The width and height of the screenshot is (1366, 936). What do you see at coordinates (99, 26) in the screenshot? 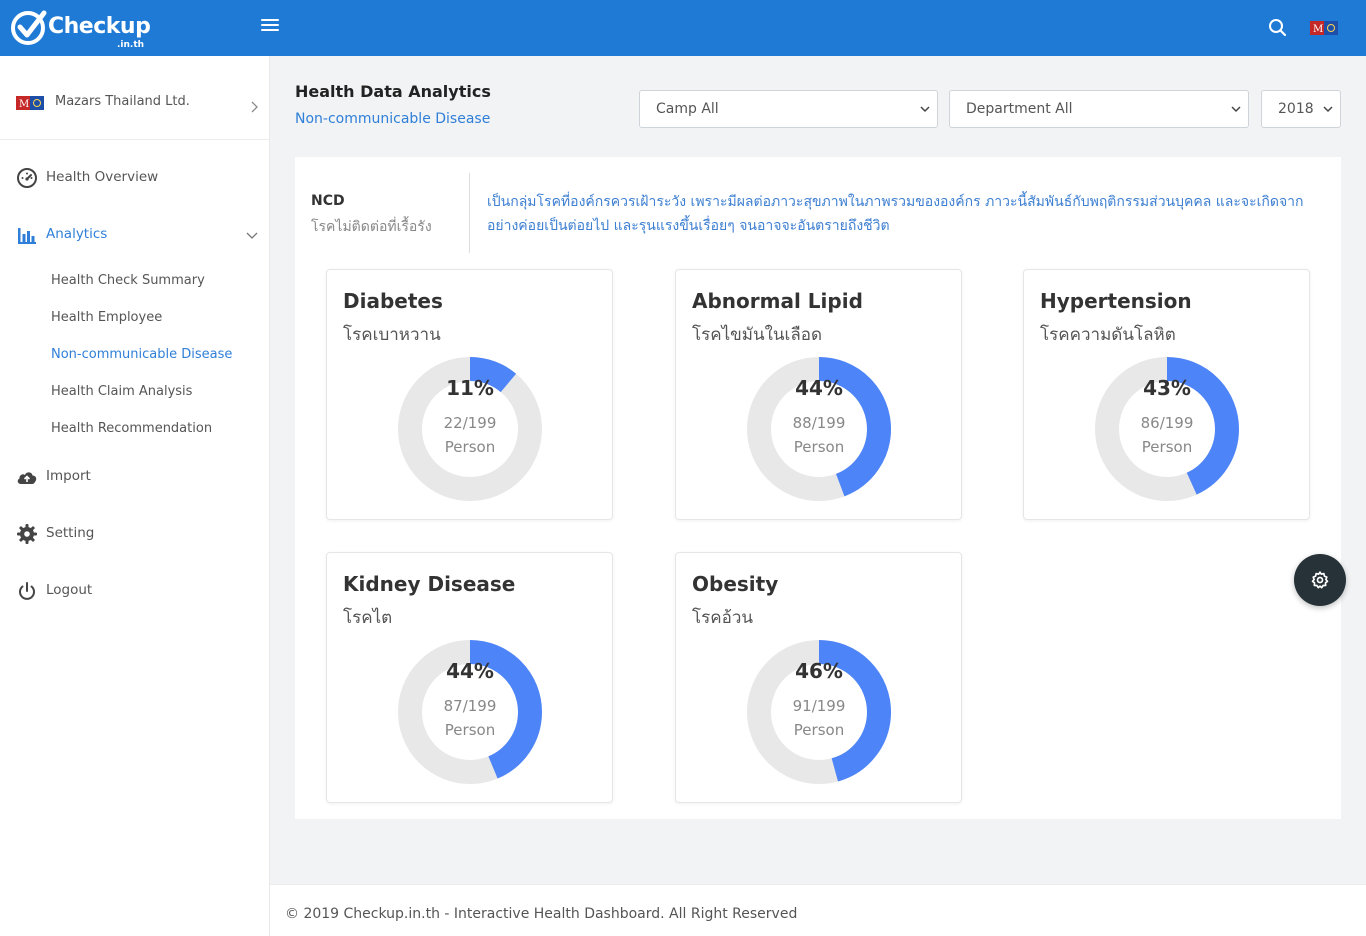
I see `logo-name: Checkup` at bounding box center [99, 26].